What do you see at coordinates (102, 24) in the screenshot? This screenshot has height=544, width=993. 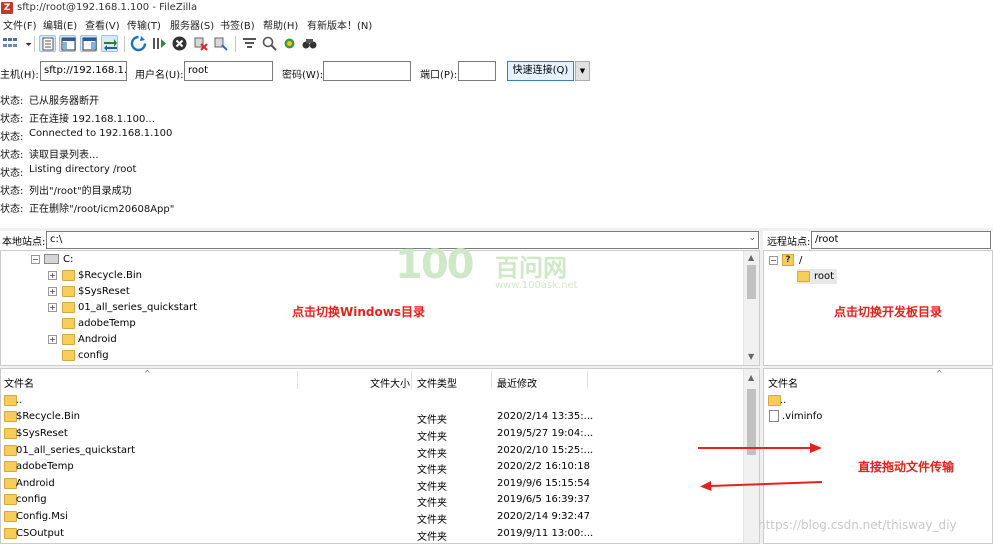 I see `menu-view: 查看(V)` at bounding box center [102, 24].